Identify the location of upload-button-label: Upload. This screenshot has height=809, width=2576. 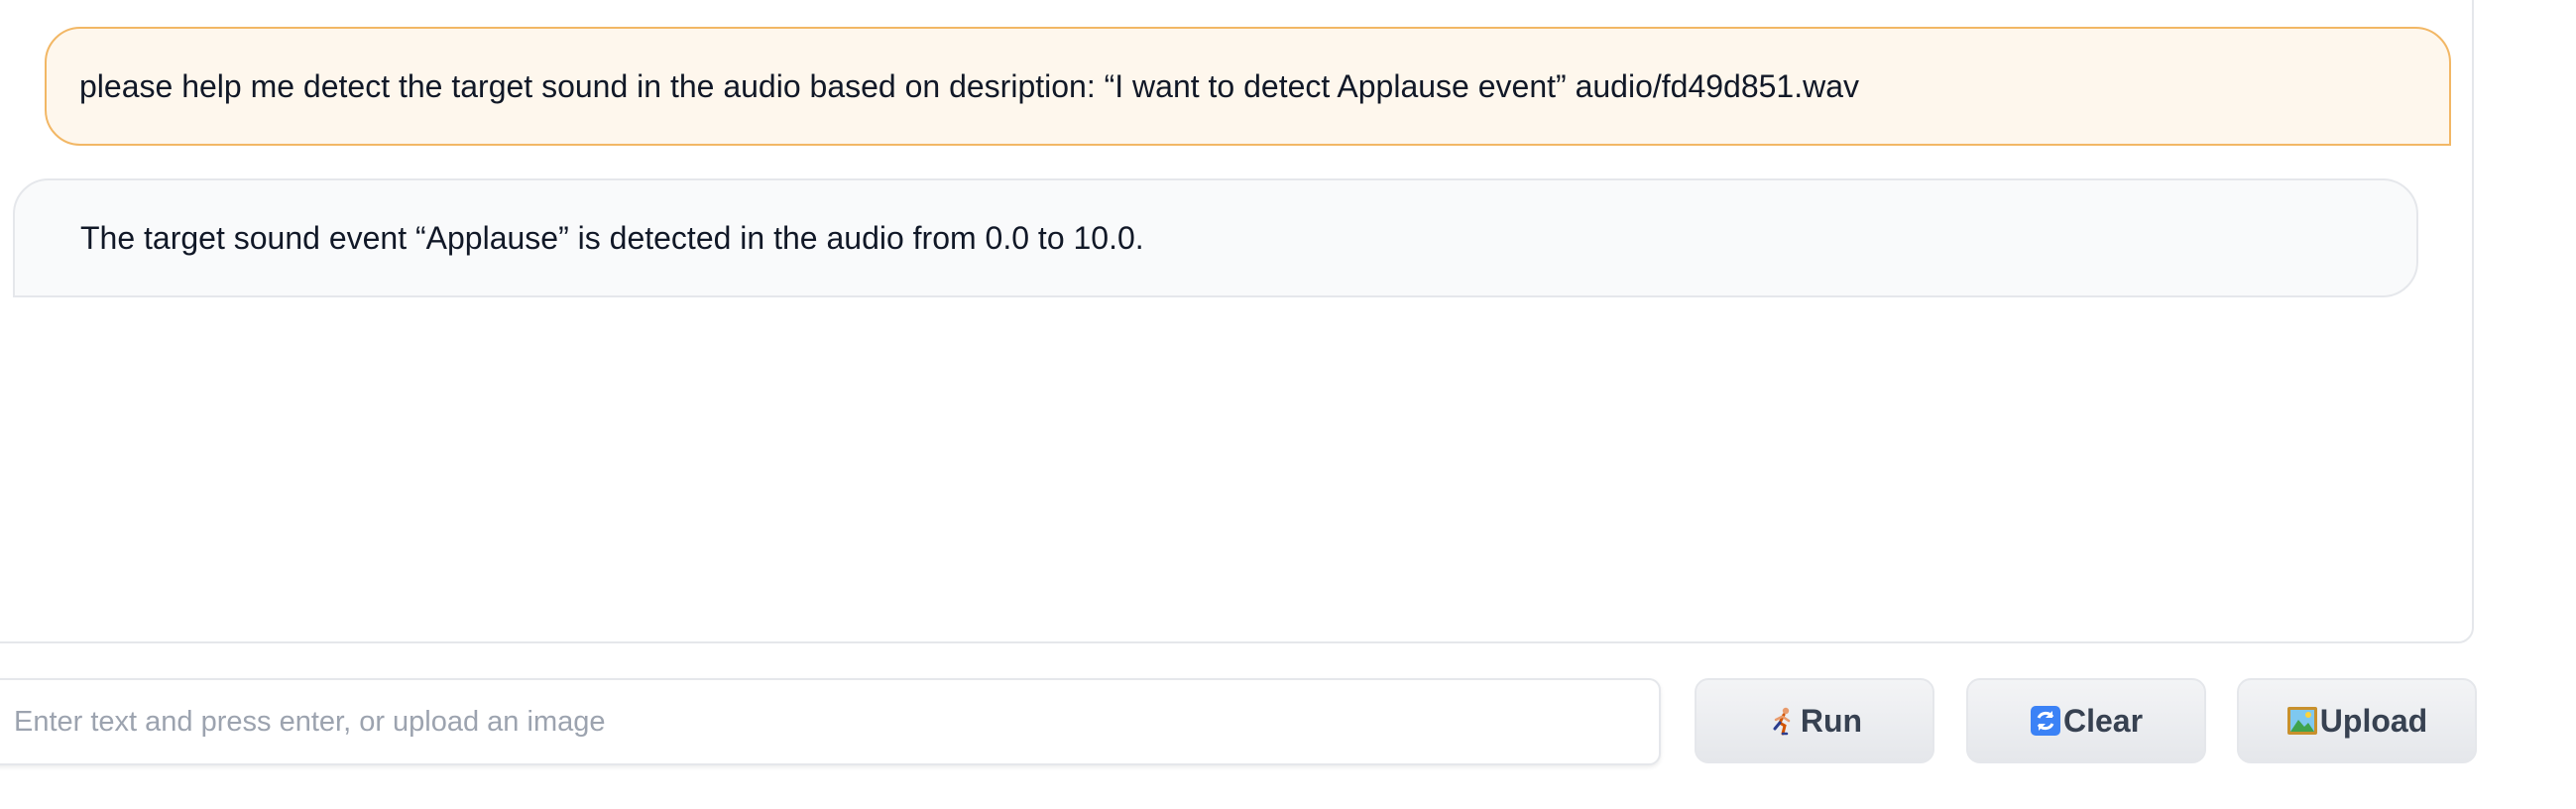
(2374, 720).